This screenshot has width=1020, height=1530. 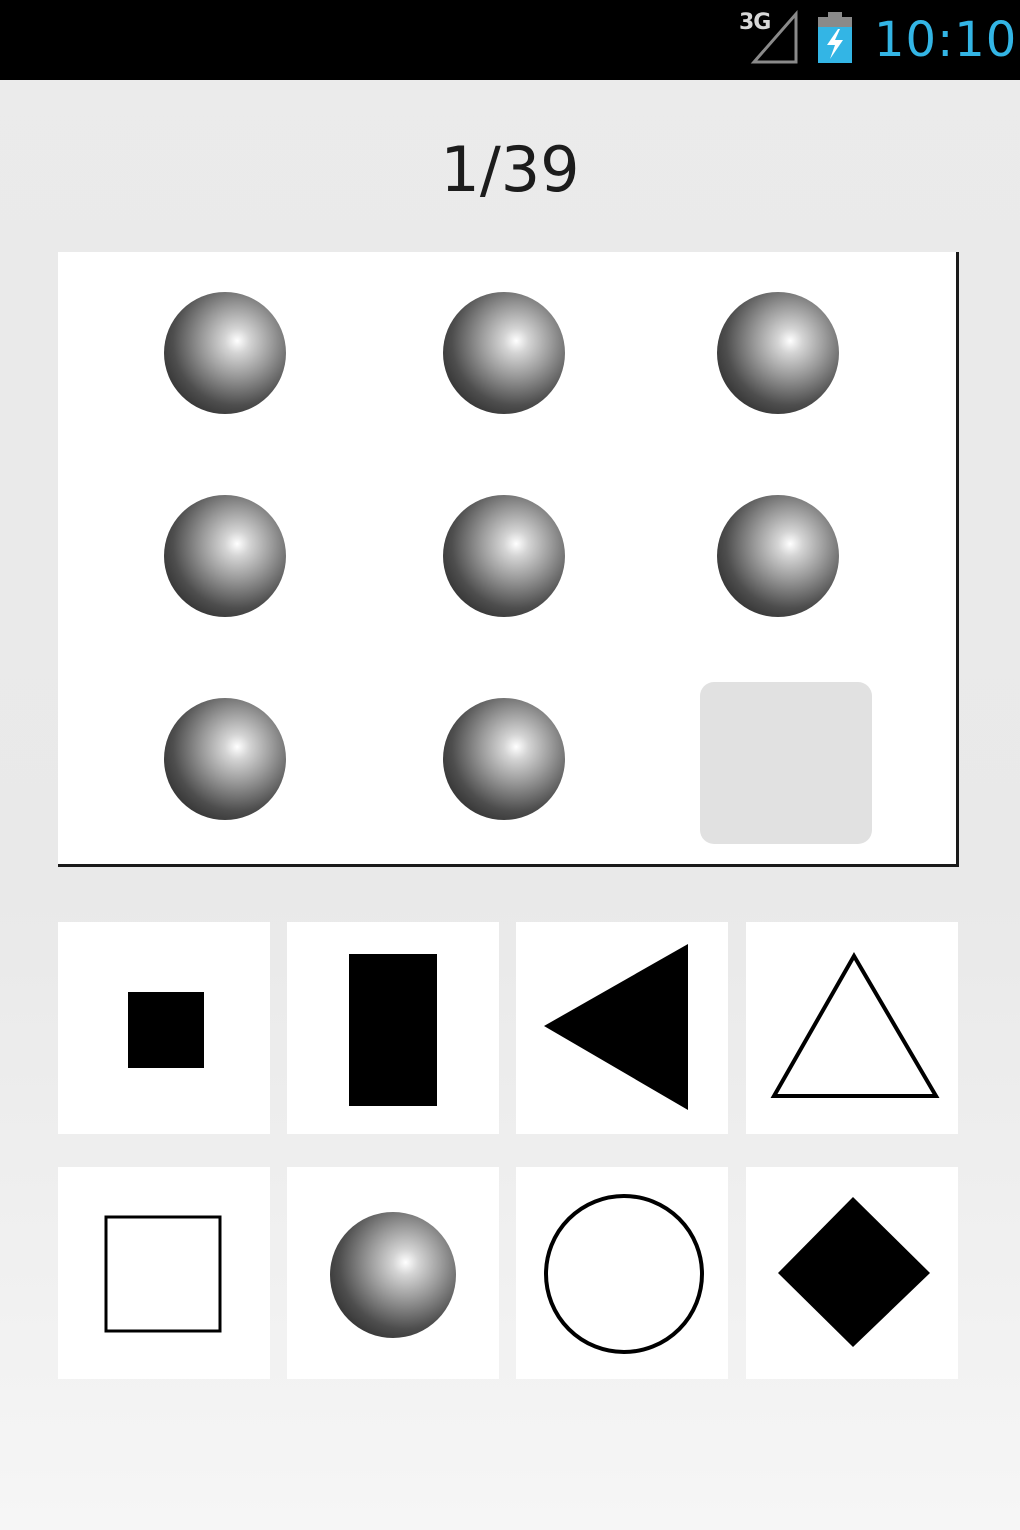 I want to click on outline-square-icon, so click(x=163, y=1274).